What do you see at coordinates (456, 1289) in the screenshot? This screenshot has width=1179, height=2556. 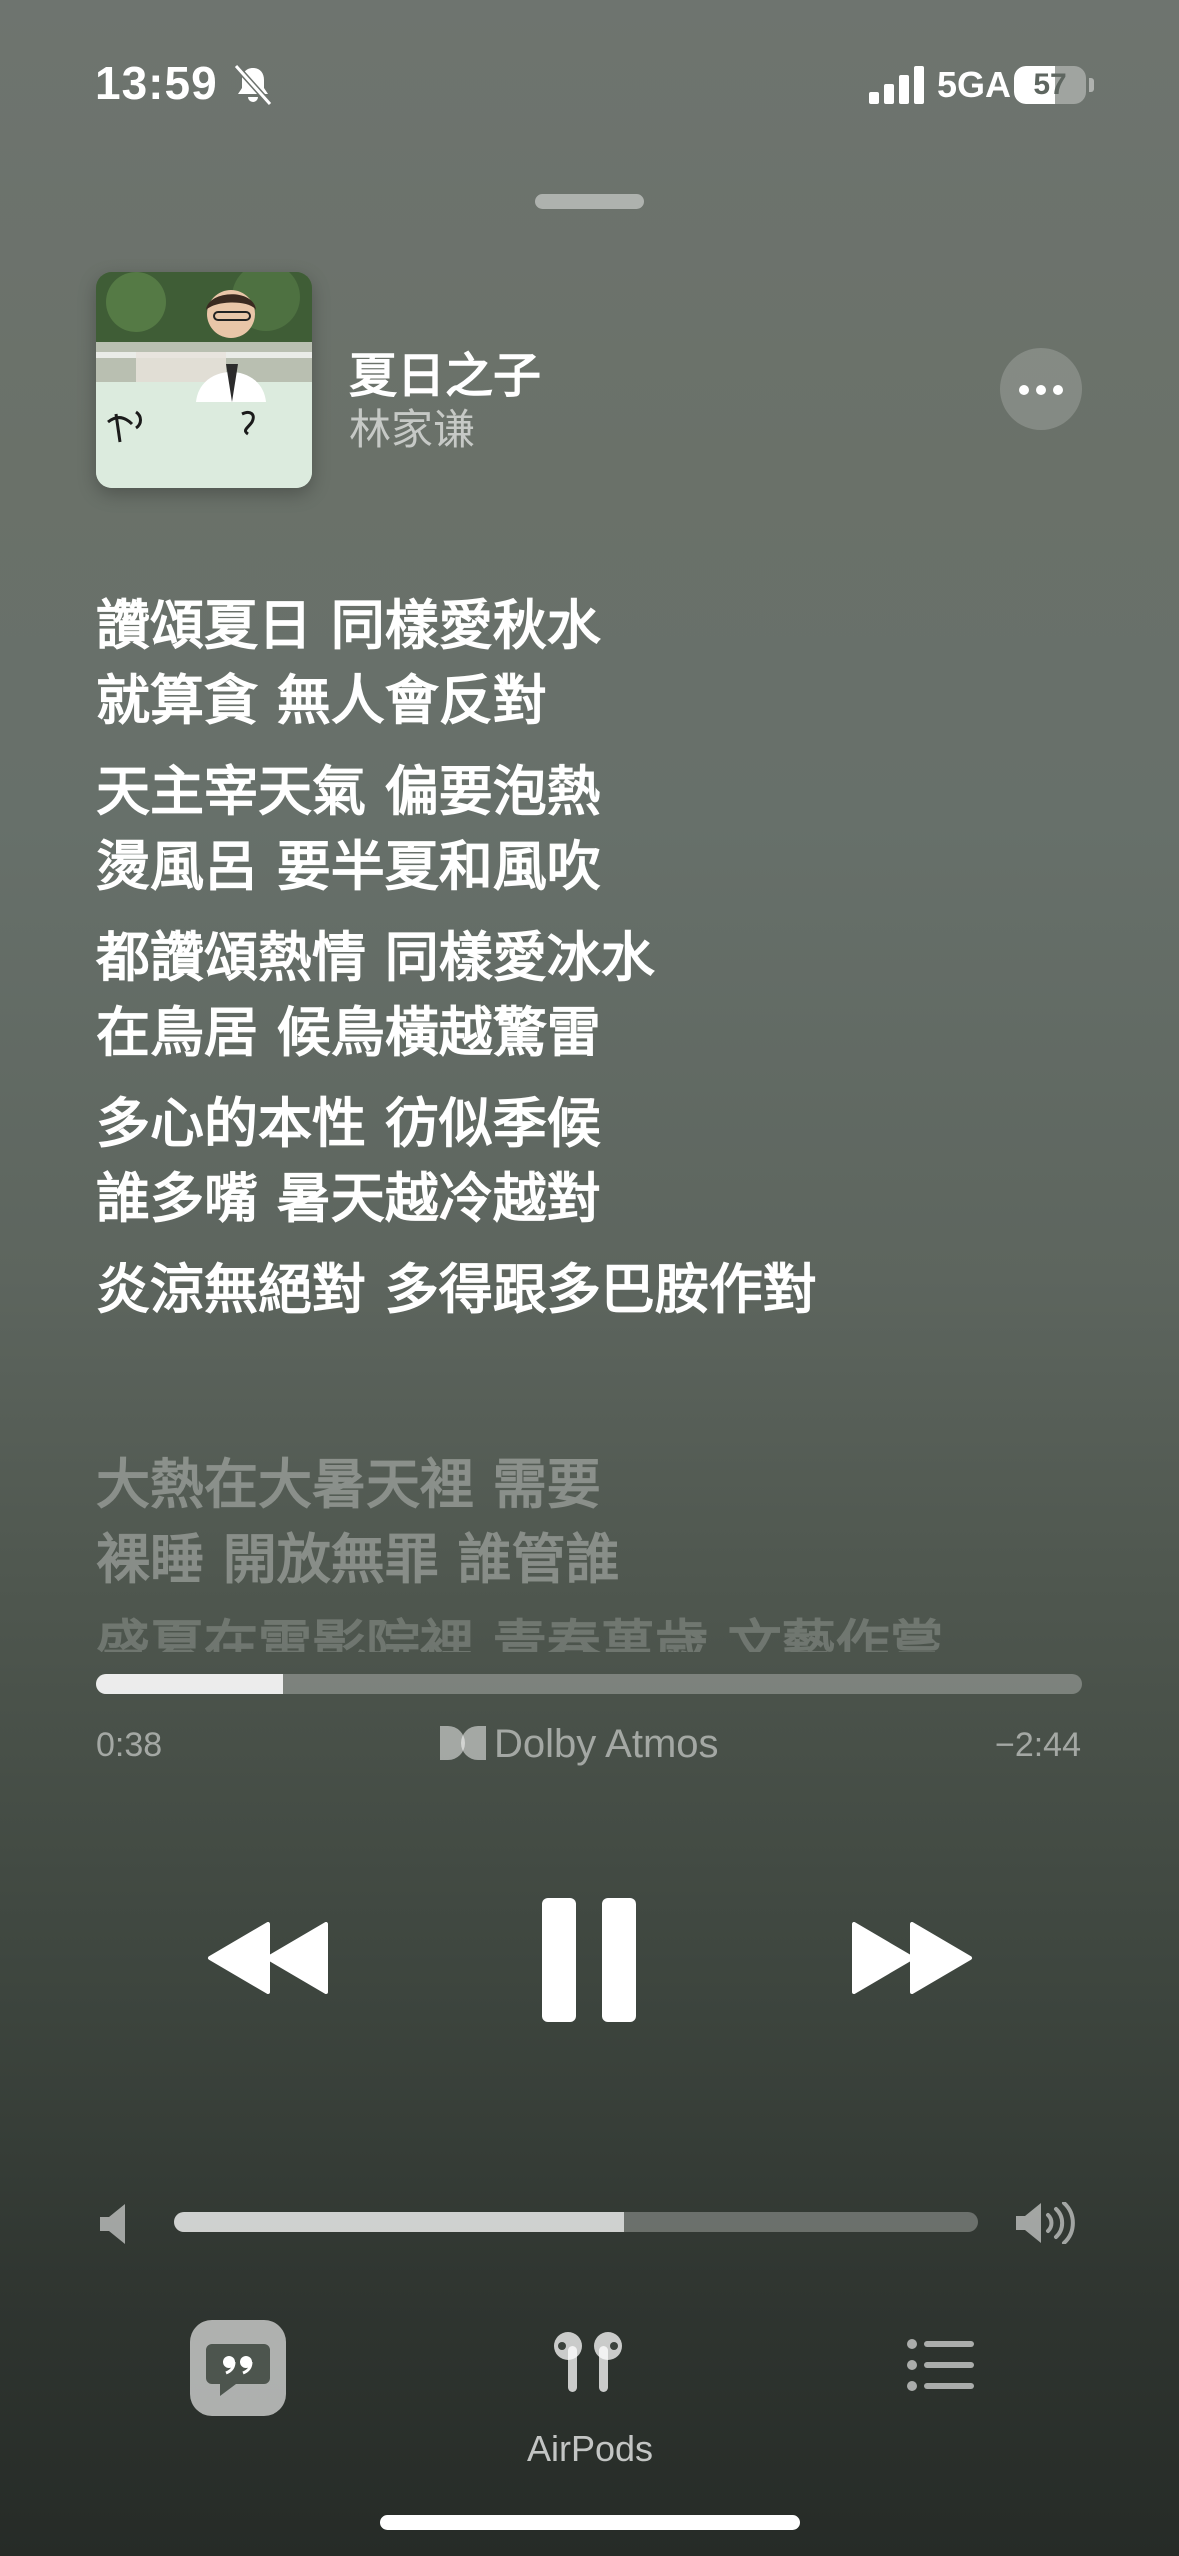 I see `lyric-line: 炎涼無絕對 多得跟多巴胺作對` at bounding box center [456, 1289].